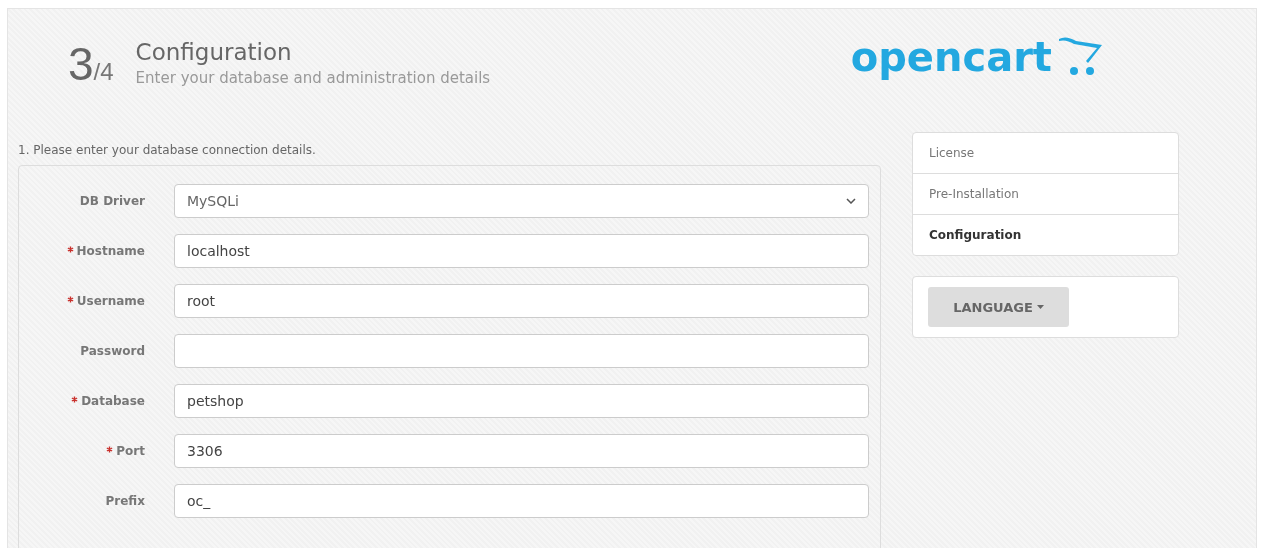  What do you see at coordinates (521, 401) in the screenshot?
I see `input-field: petshop` at bounding box center [521, 401].